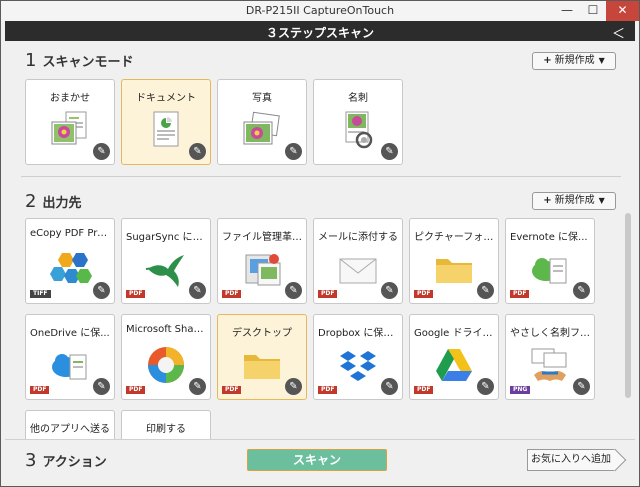  What do you see at coordinates (70, 98) in the screenshot?
I see `card-label: おまかせ` at bounding box center [70, 98].